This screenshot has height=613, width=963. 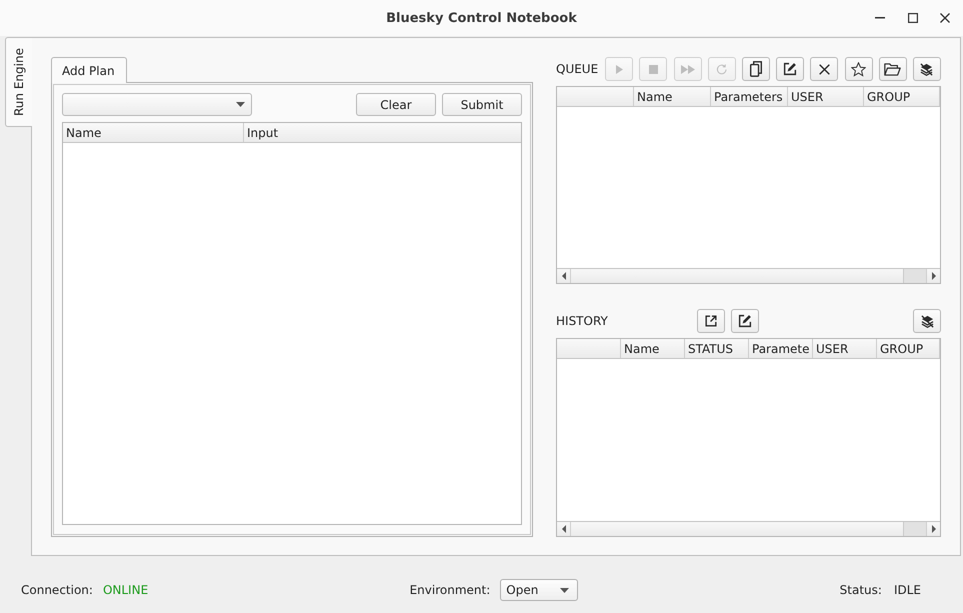 I want to click on window-title: Bluesky Control Notebook, so click(x=481, y=18).